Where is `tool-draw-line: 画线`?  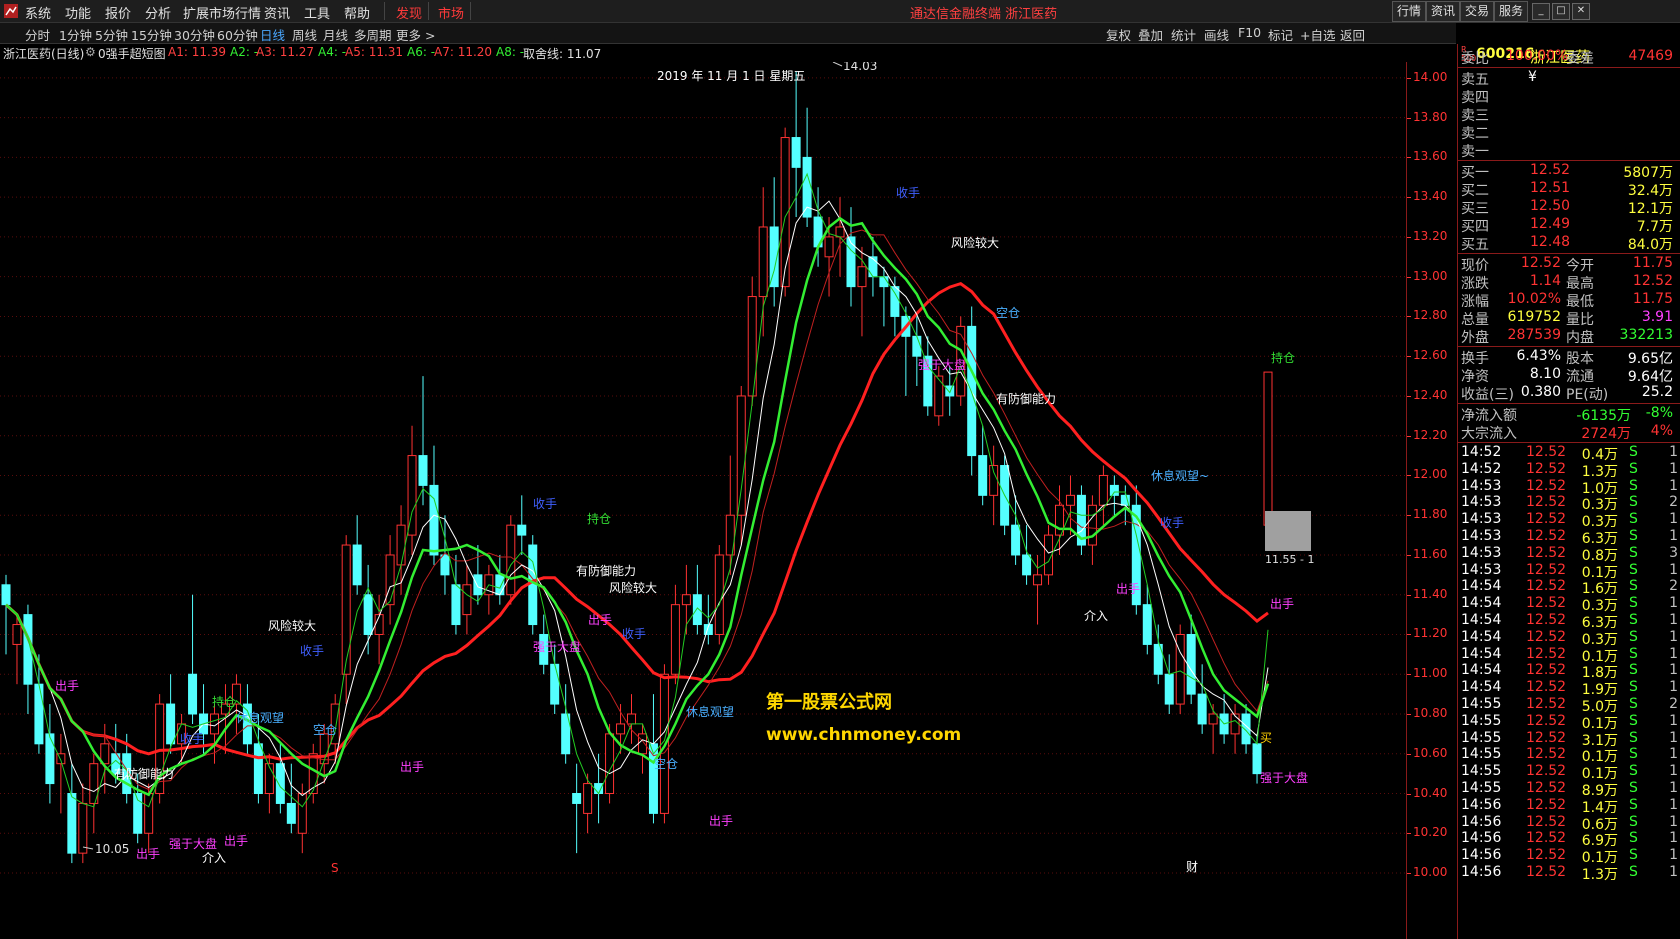 tool-draw-line: 画线 is located at coordinates (1216, 34).